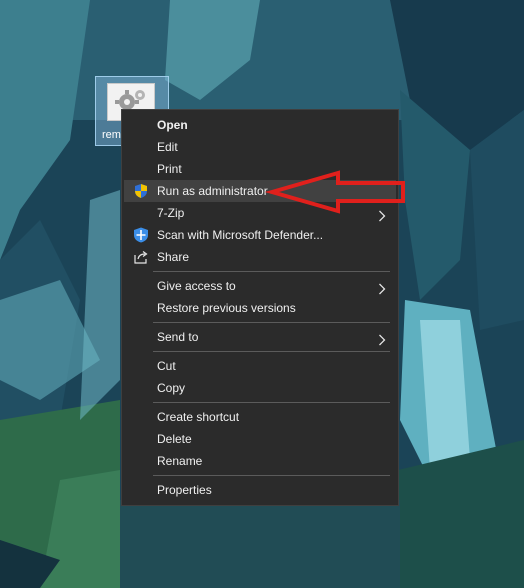 The height and width of the screenshot is (588, 524). I want to click on menu-item-send-to: Send to, so click(260, 337).